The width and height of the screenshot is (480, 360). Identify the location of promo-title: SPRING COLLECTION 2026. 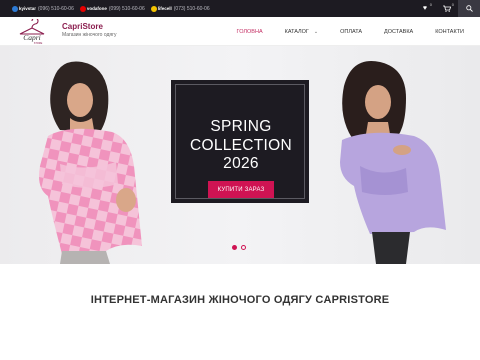
(241, 146).